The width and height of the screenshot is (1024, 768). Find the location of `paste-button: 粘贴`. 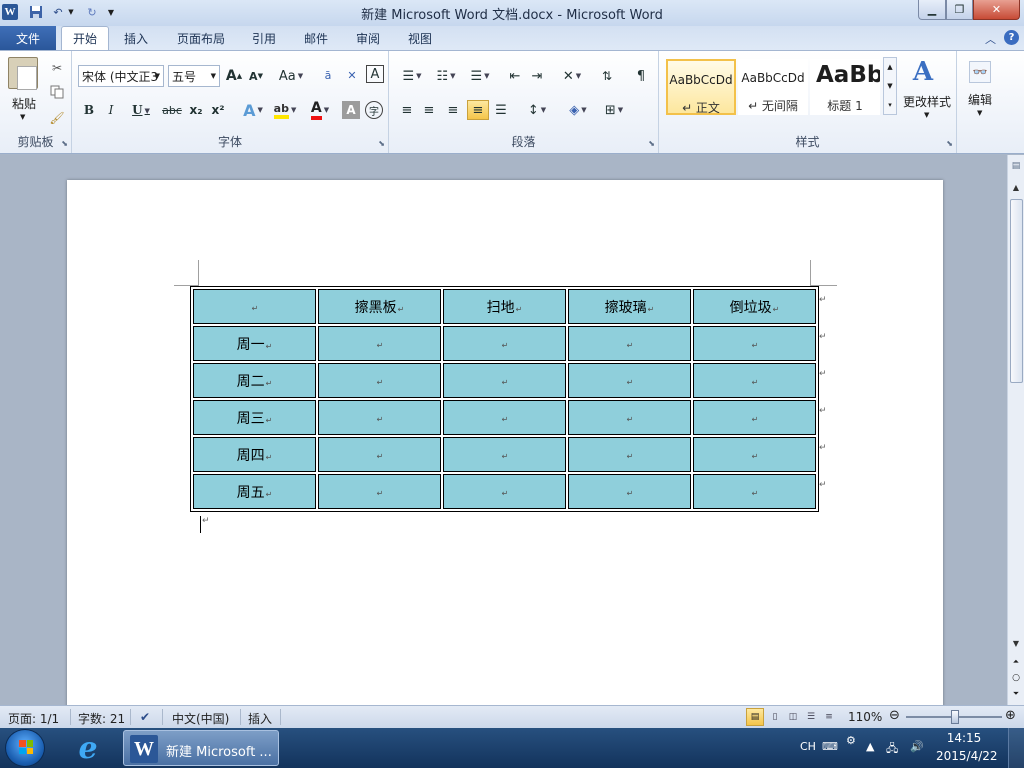

paste-button: 粘贴 is located at coordinates (24, 103).